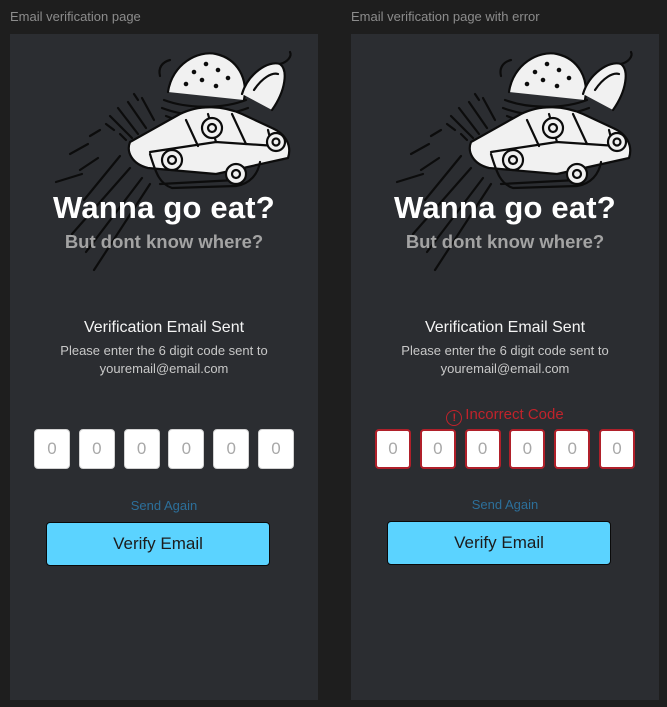  I want to click on error-text: Incorrect Code, so click(514, 414).